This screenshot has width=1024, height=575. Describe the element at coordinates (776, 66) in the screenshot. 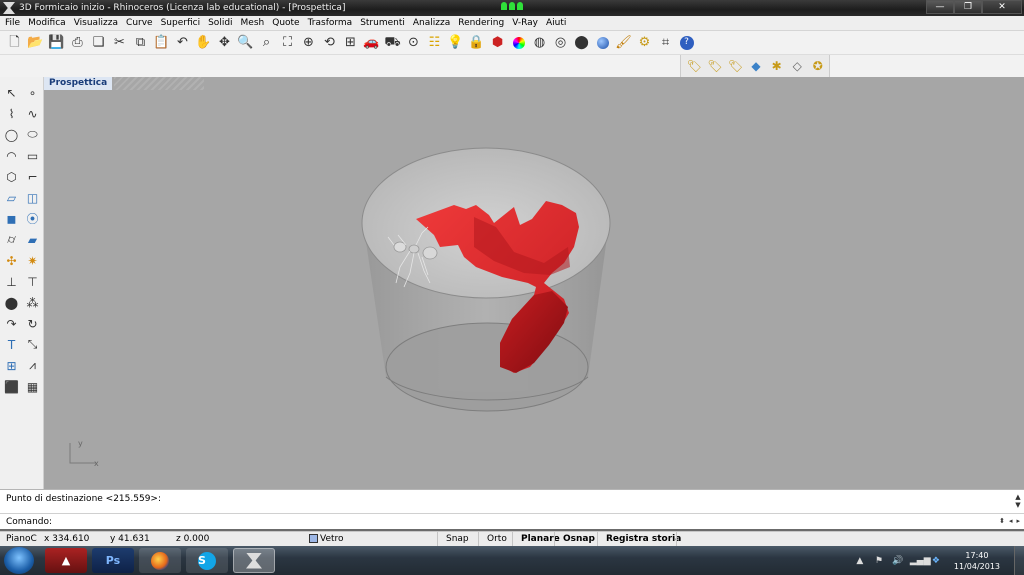

I see `vray-lamp-icon: ✱` at that location.